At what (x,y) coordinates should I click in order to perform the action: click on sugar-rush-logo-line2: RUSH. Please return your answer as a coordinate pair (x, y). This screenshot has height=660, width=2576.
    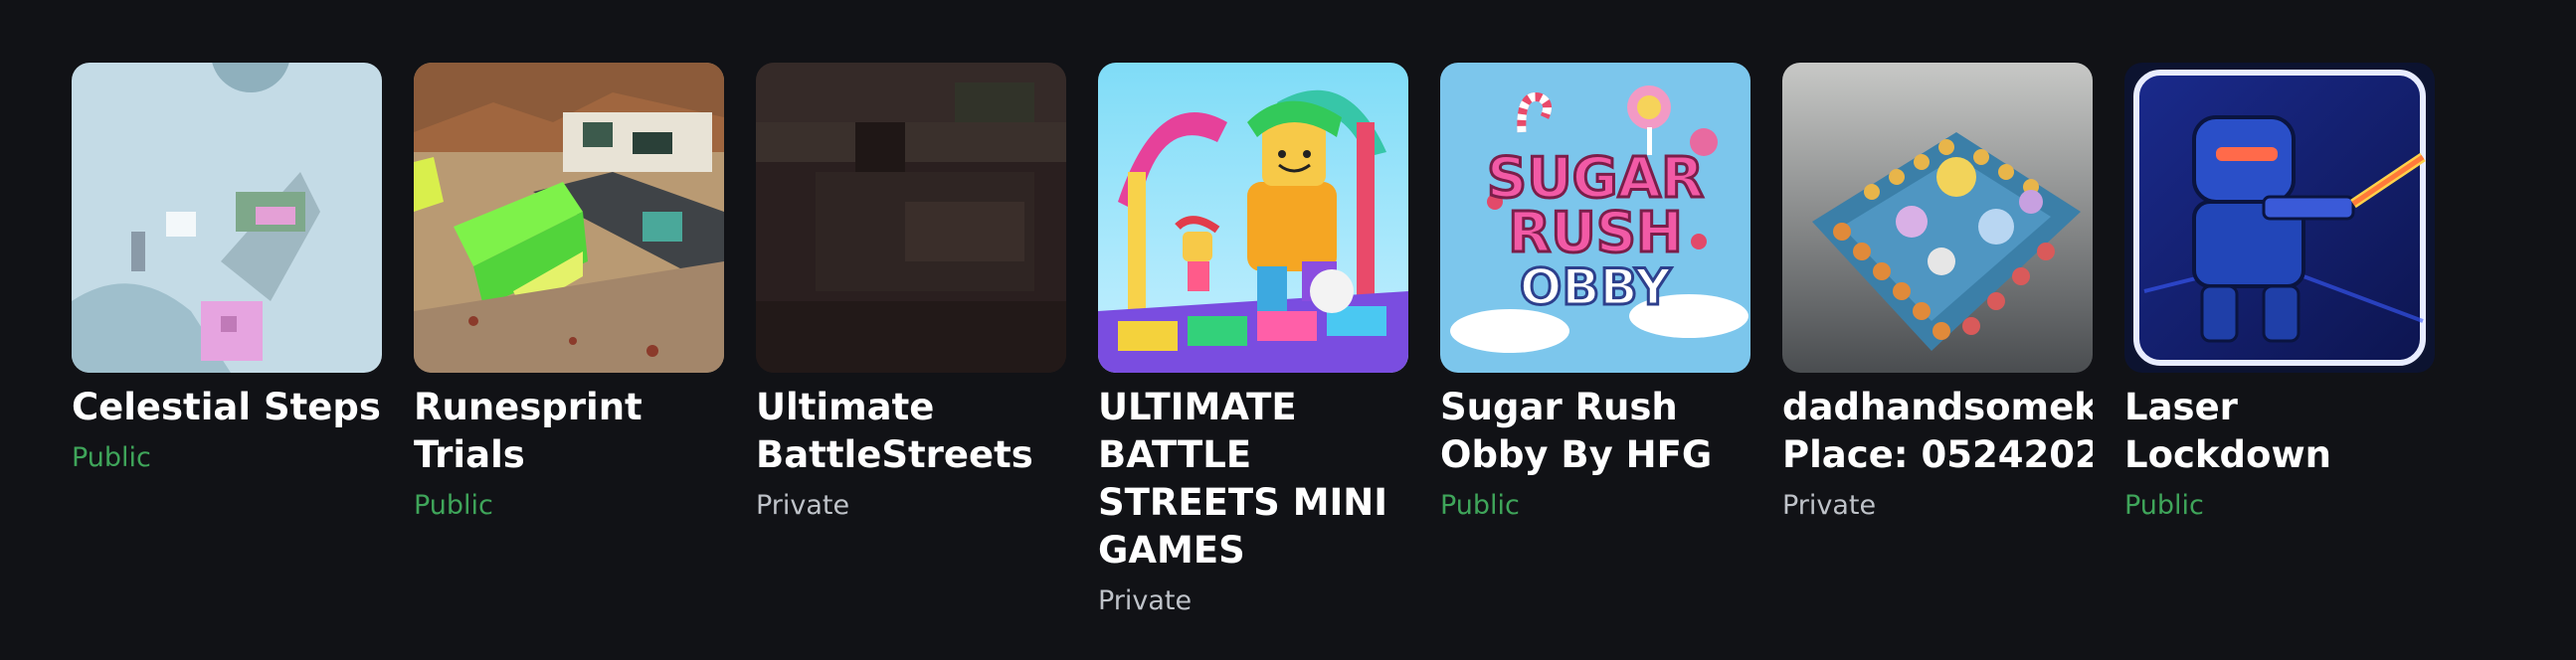
    Looking at the image, I should click on (1595, 233).